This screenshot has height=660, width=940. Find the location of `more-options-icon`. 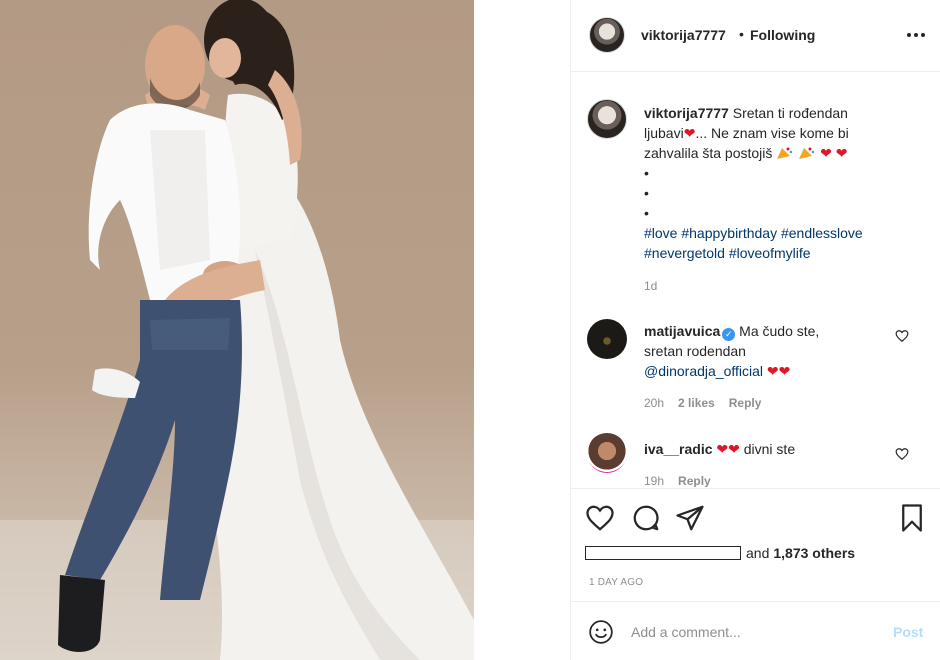

more-options-icon is located at coordinates (916, 35).